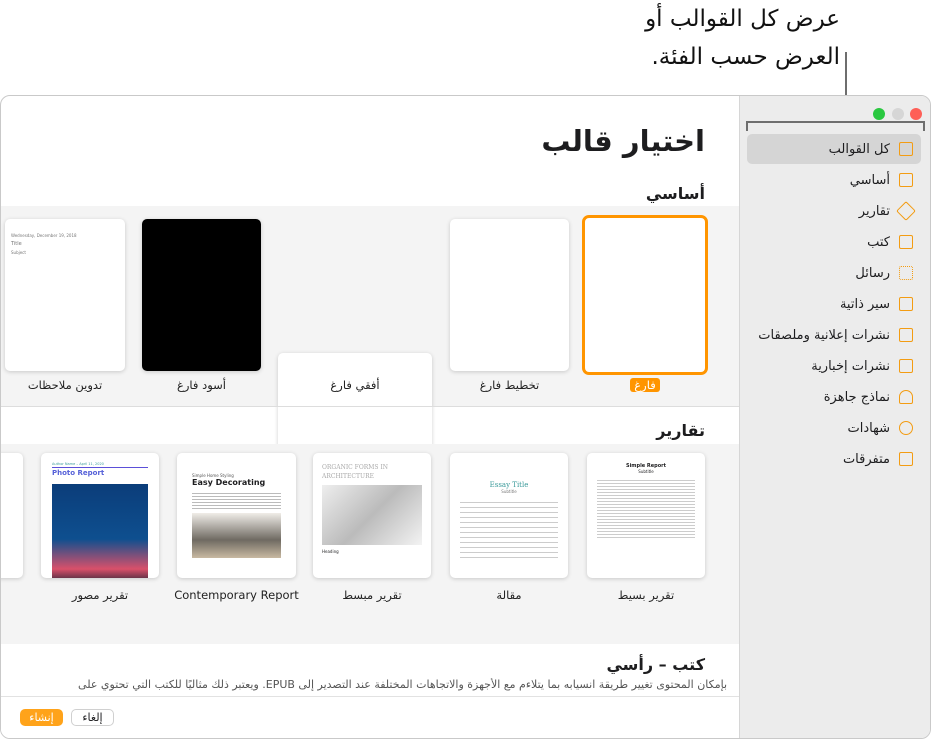 The width and height of the screenshot is (931, 739). What do you see at coordinates (355, 385) in the screenshot?
I see `template-label: أفقي فارغ` at bounding box center [355, 385].